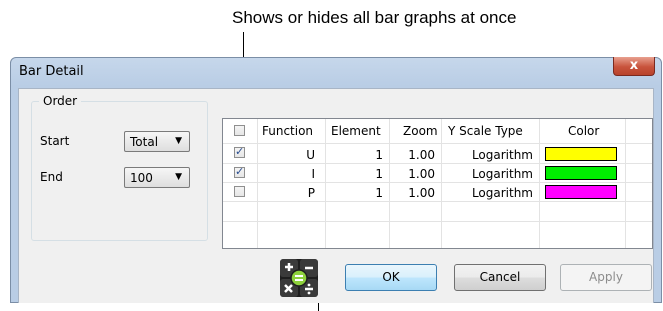  What do you see at coordinates (141, 178) in the screenshot?
I see `end-select-value: 100` at bounding box center [141, 178].